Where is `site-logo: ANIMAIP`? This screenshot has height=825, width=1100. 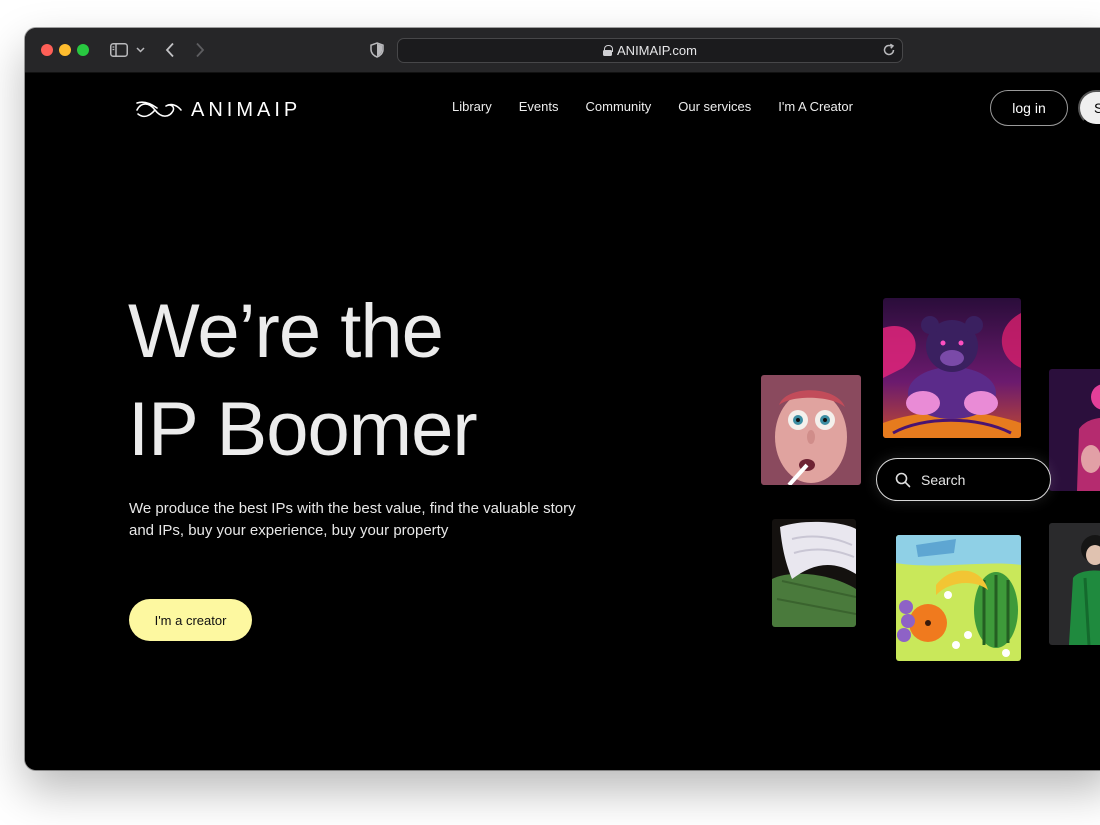 site-logo: ANIMAIP is located at coordinates (218, 110).